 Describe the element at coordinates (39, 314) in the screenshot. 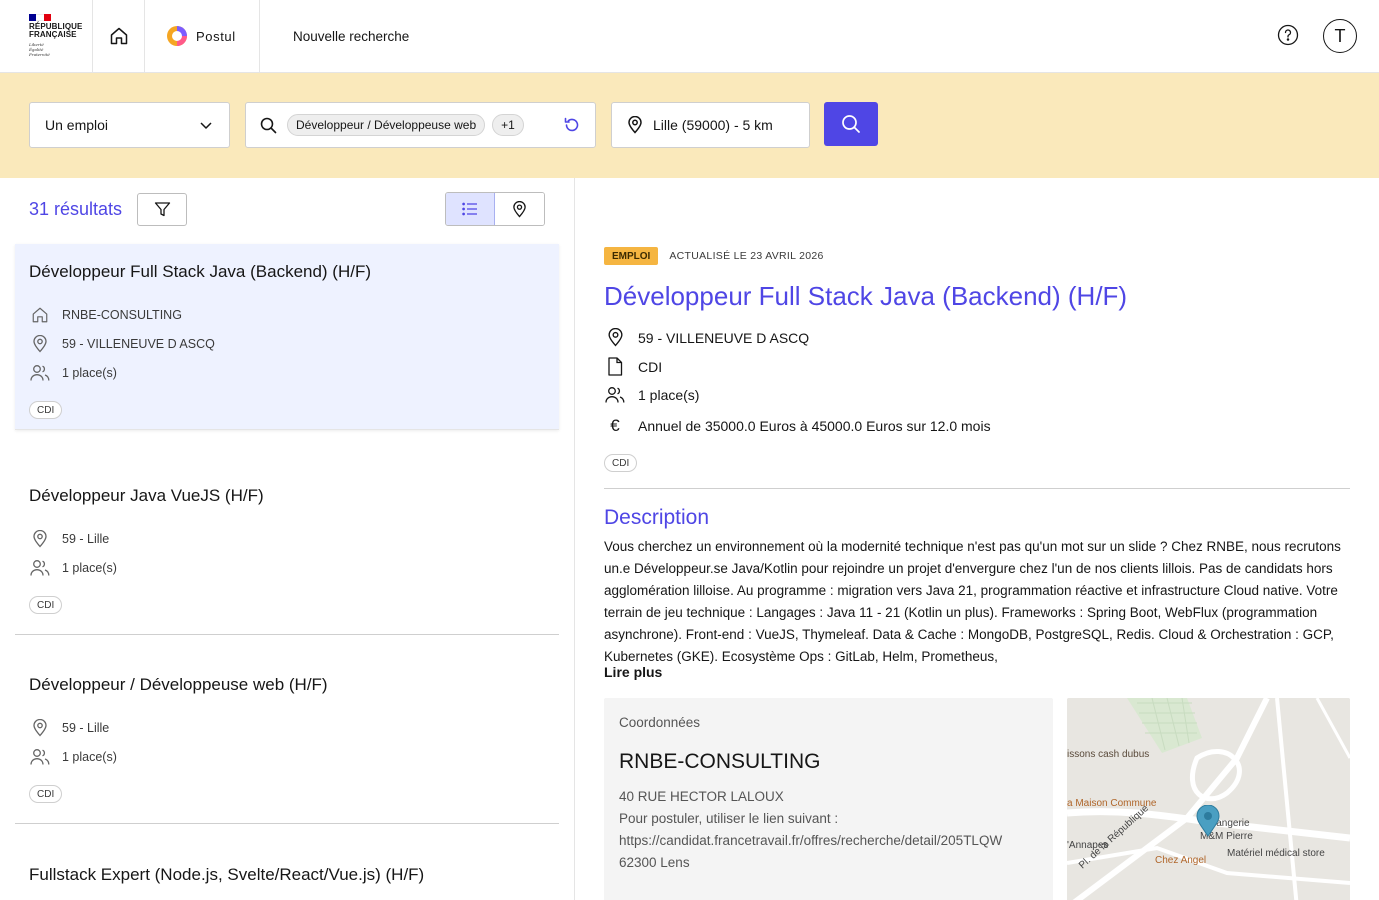

I see `building-icon` at that location.